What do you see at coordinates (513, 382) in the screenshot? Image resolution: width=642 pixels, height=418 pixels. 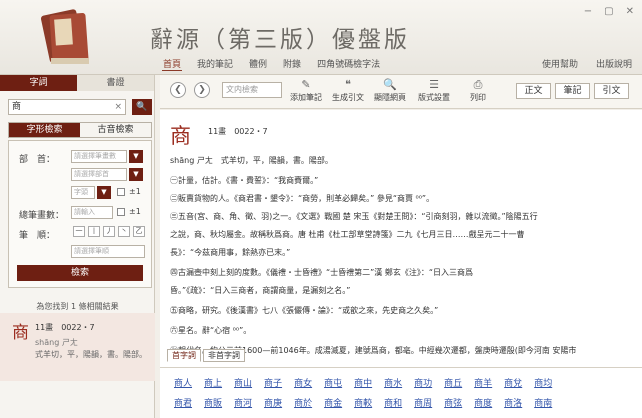 I see `word-link: 商兌` at bounding box center [513, 382].